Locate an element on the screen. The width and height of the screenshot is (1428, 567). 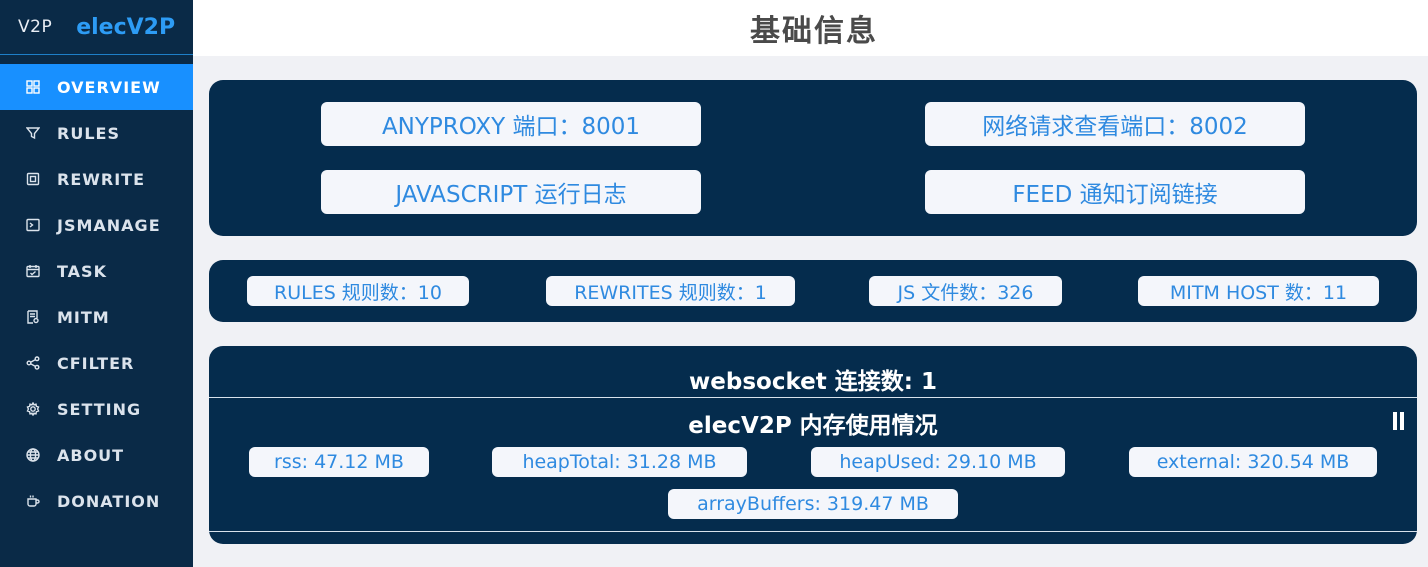
sidebar-item-donation: DONATION is located at coordinates (96, 501).